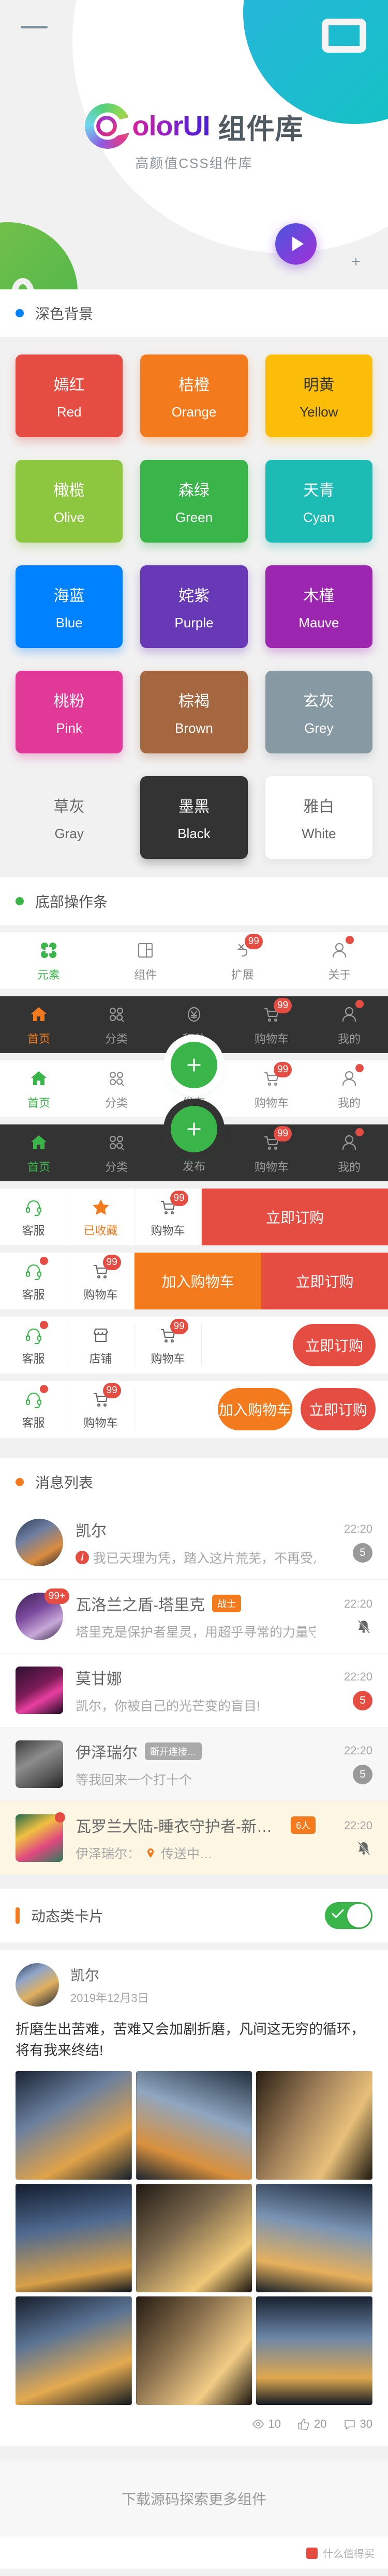  Describe the element at coordinates (38, 1014) in the screenshot. I see `home-icon` at that location.